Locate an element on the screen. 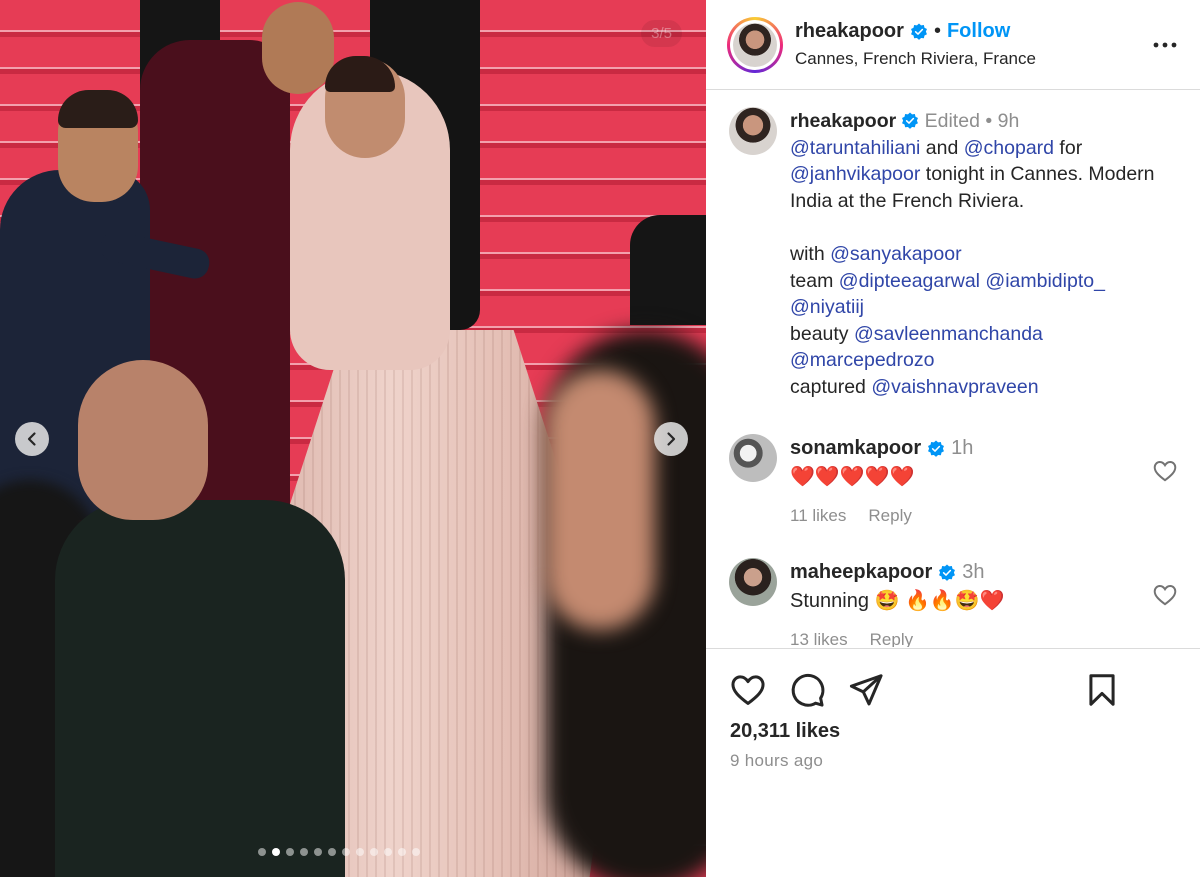 The height and width of the screenshot is (877, 1200). caption-username: rheakapoor is located at coordinates (854, 121).